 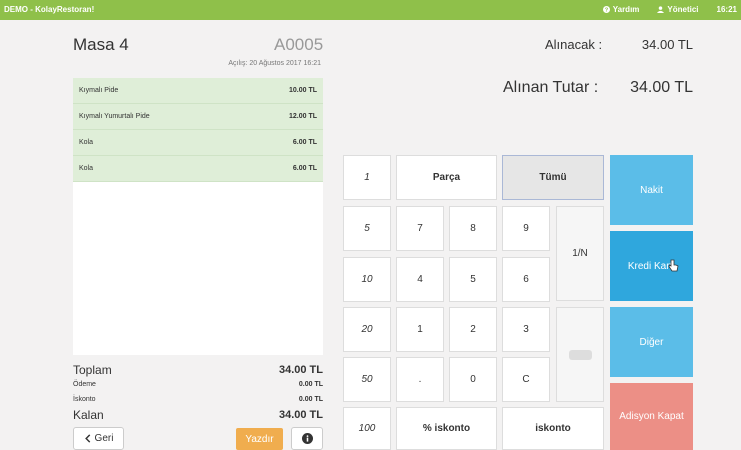 What do you see at coordinates (651, 416) in the screenshot?
I see `close-check-button: Adisyon Kapat` at bounding box center [651, 416].